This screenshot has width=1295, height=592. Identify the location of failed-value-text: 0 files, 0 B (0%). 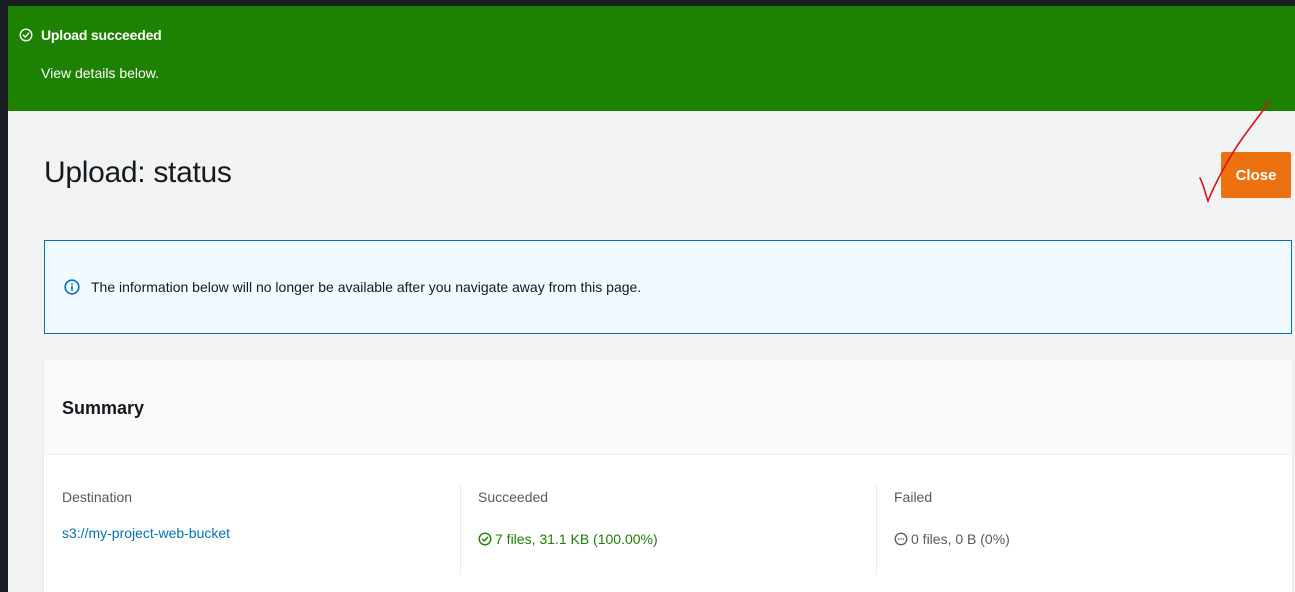
(960, 539).